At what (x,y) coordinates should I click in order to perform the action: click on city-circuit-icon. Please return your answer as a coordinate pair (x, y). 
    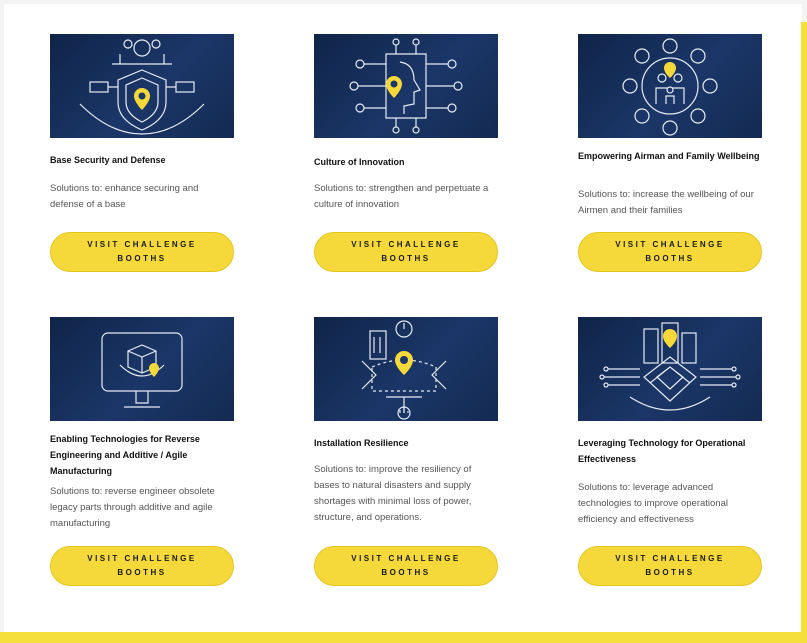
    Looking at the image, I should click on (670, 366).